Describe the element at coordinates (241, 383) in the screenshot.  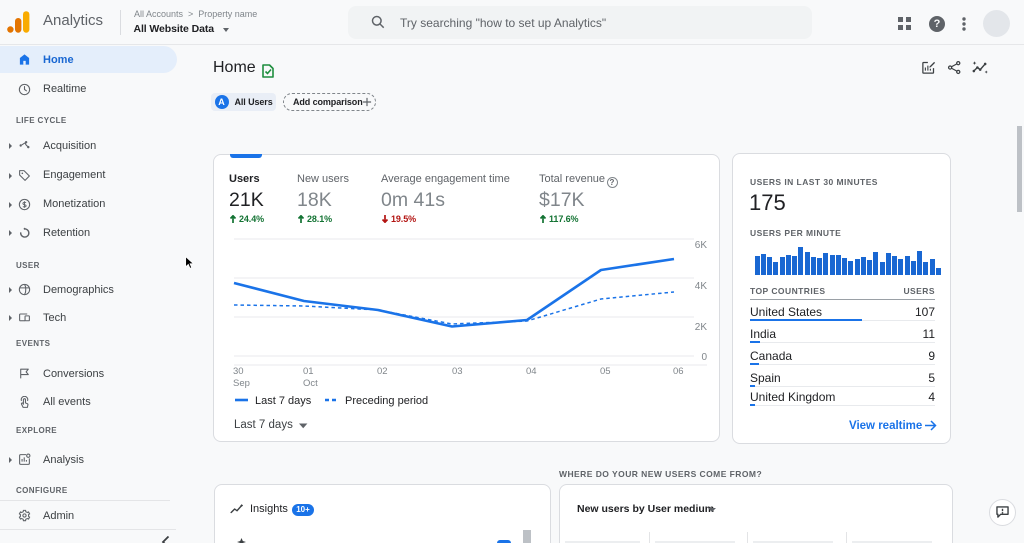
I see `svg-text: Sep` at that location.